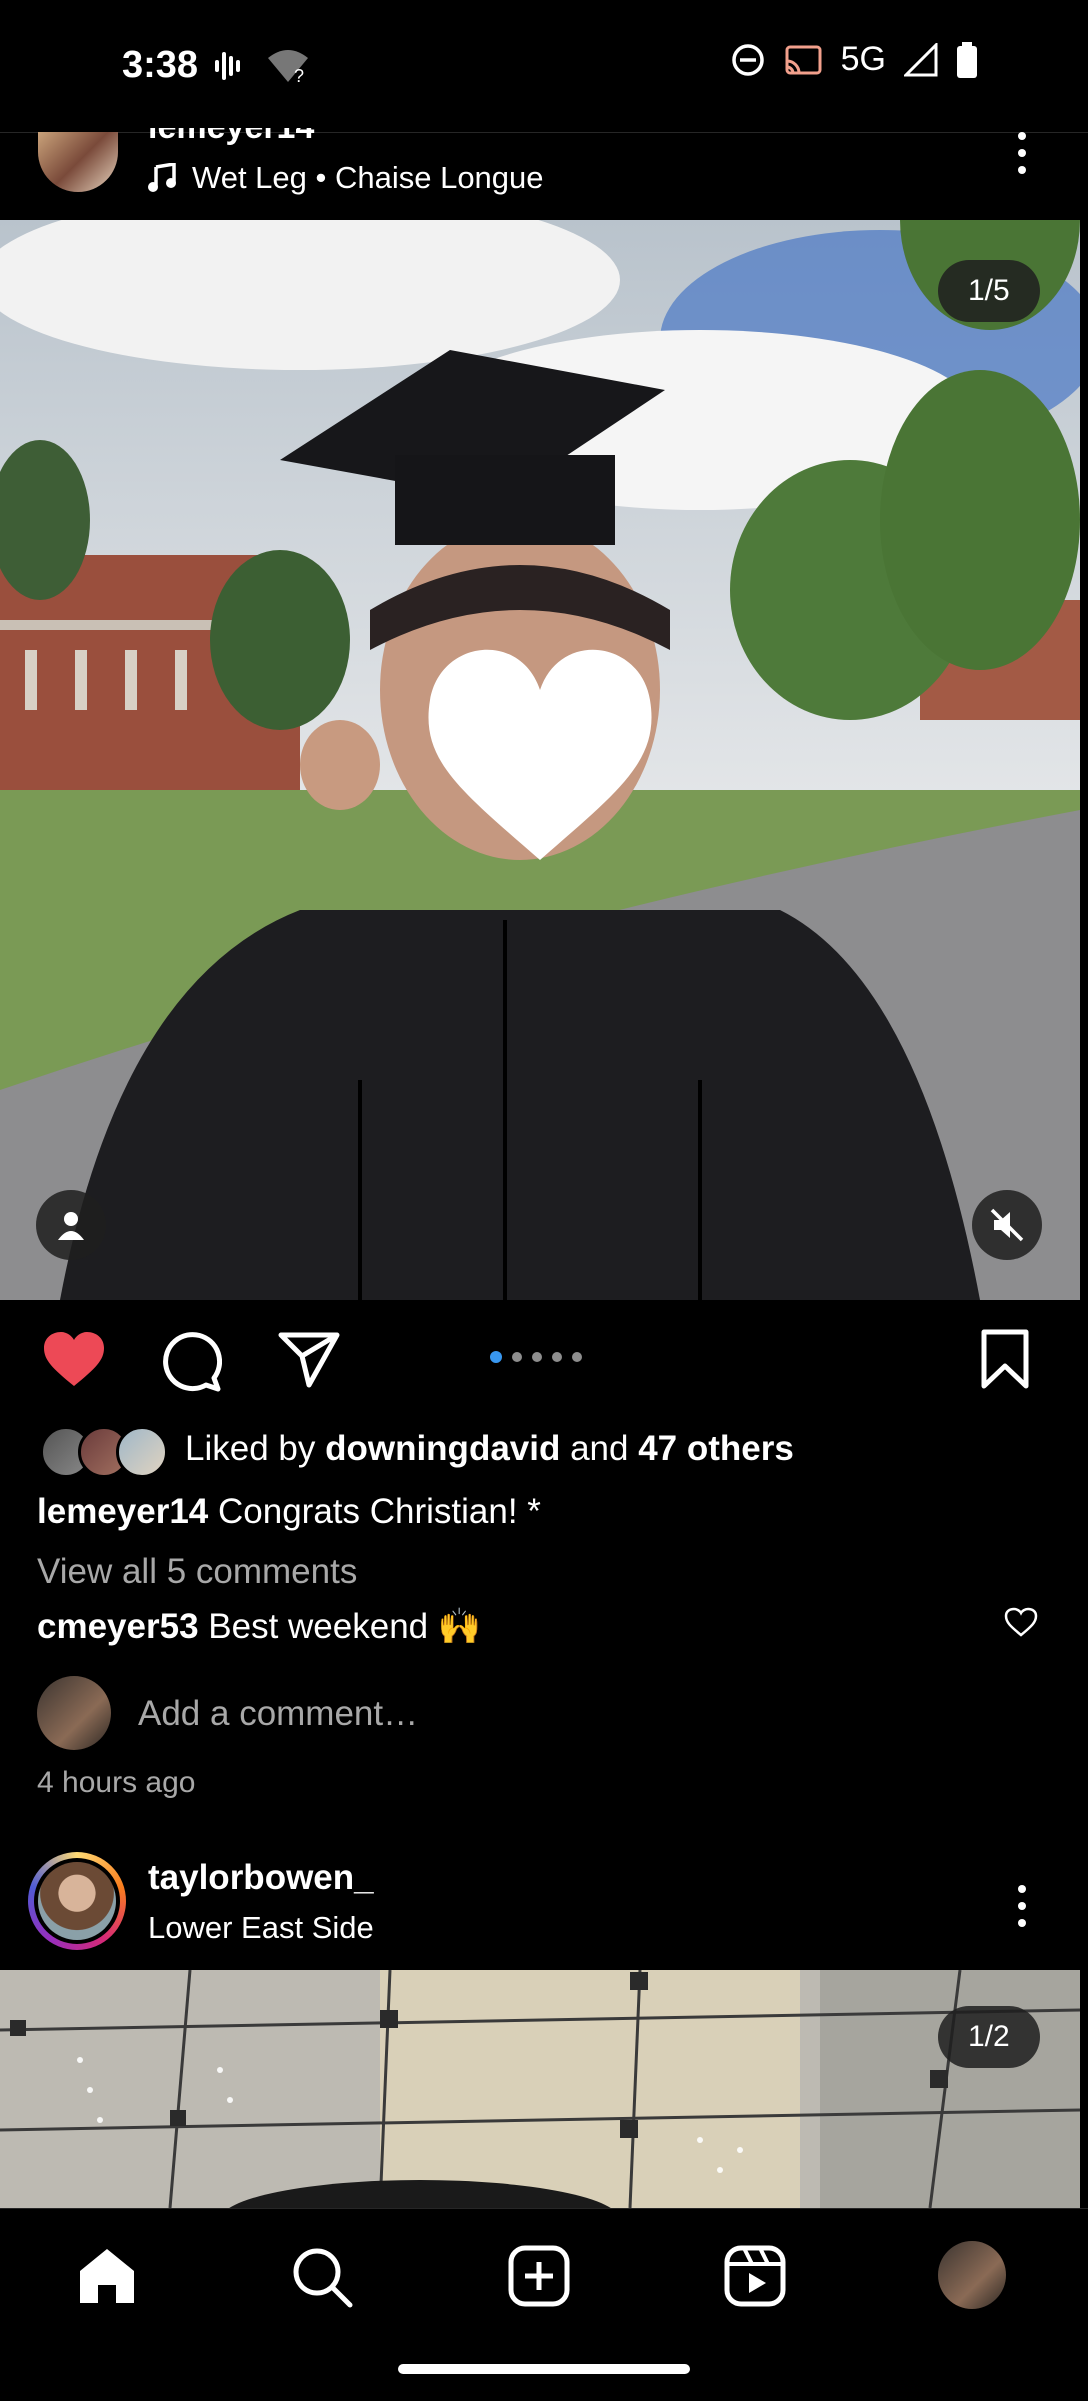 Image resolution: width=1088 pixels, height=2401 pixels. Describe the element at coordinates (322, 2277) in the screenshot. I see `search-icon` at that location.